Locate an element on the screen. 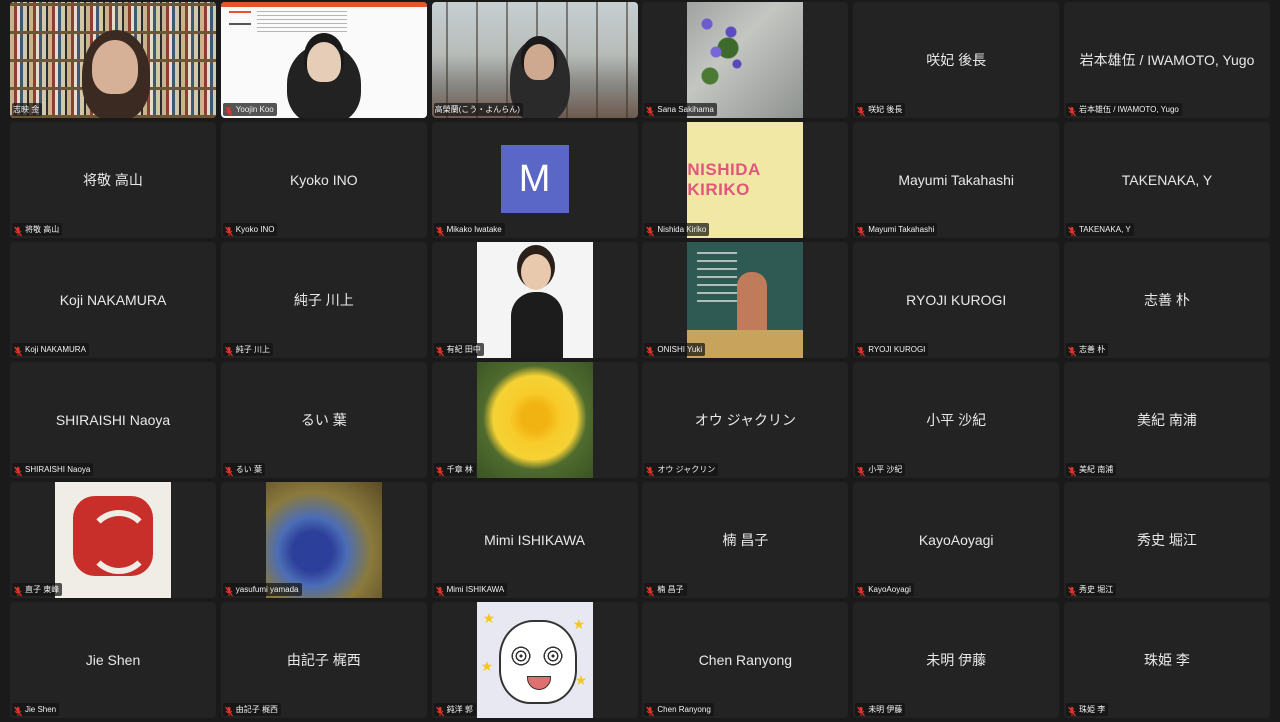 This screenshot has height=722, width=1280. video-tile: Jie Shen Jie Shen is located at coordinates (113, 660).